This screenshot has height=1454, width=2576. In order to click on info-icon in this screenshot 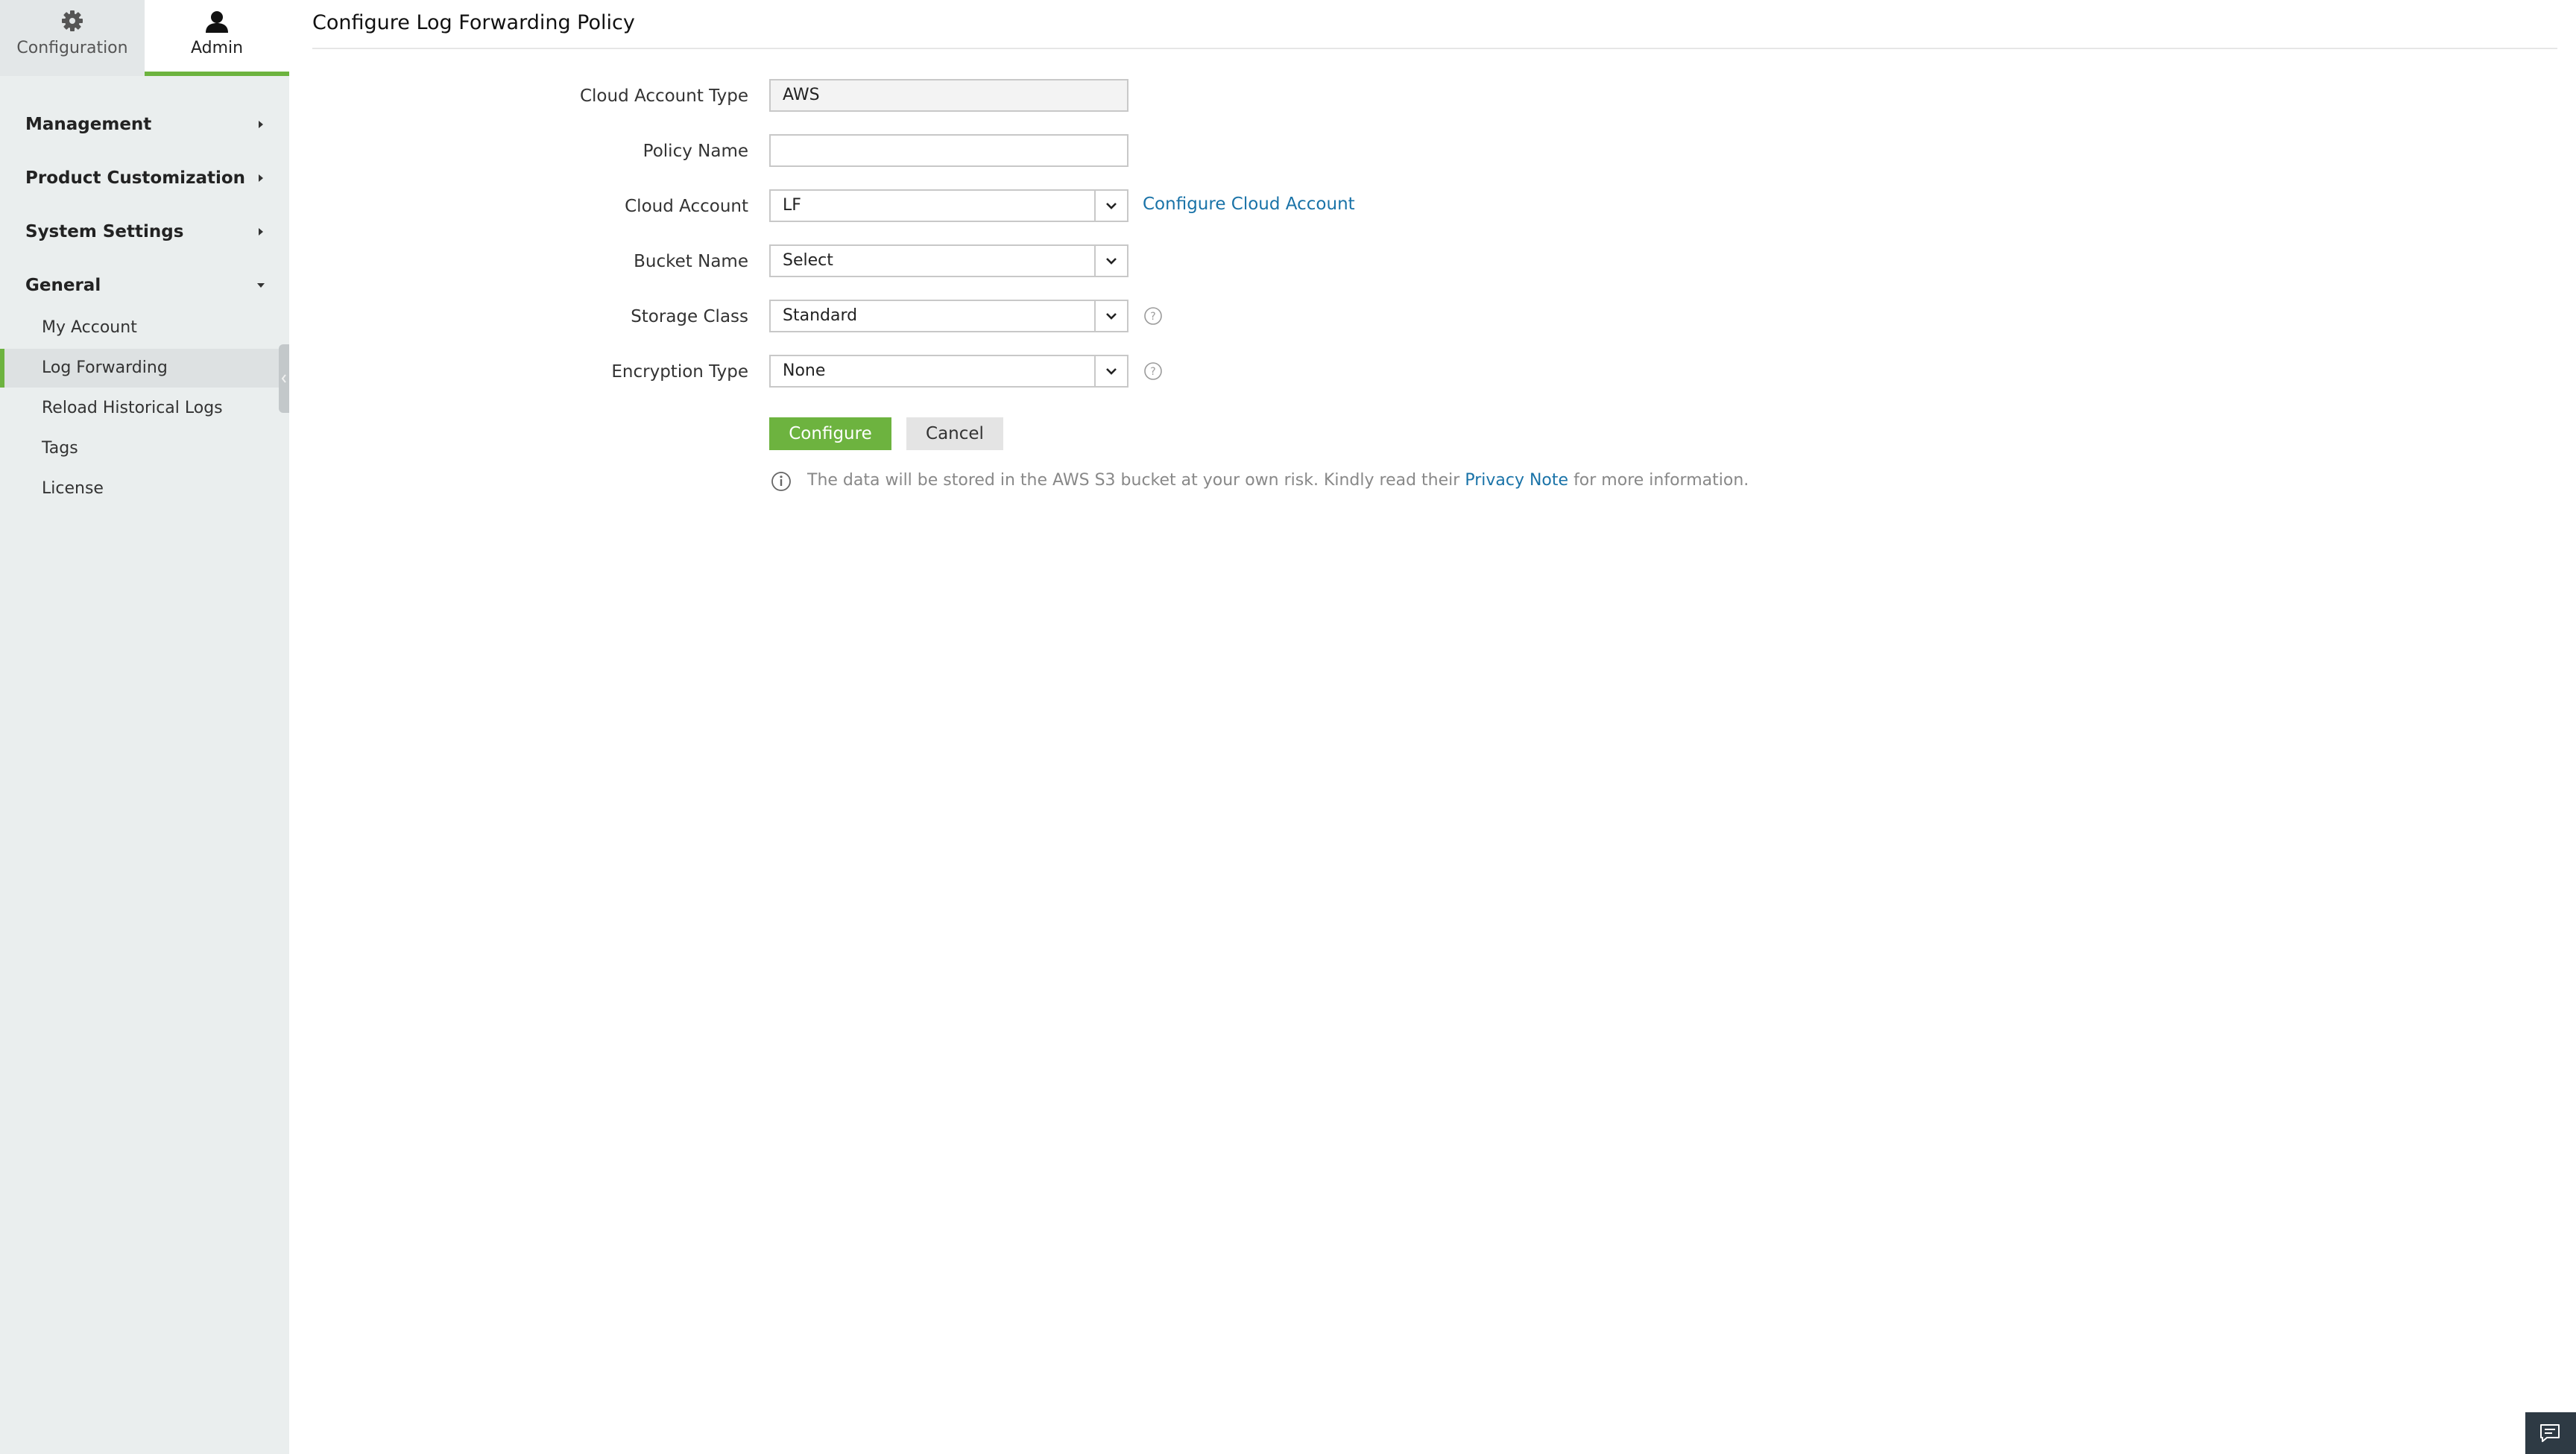, I will do `click(781, 481)`.